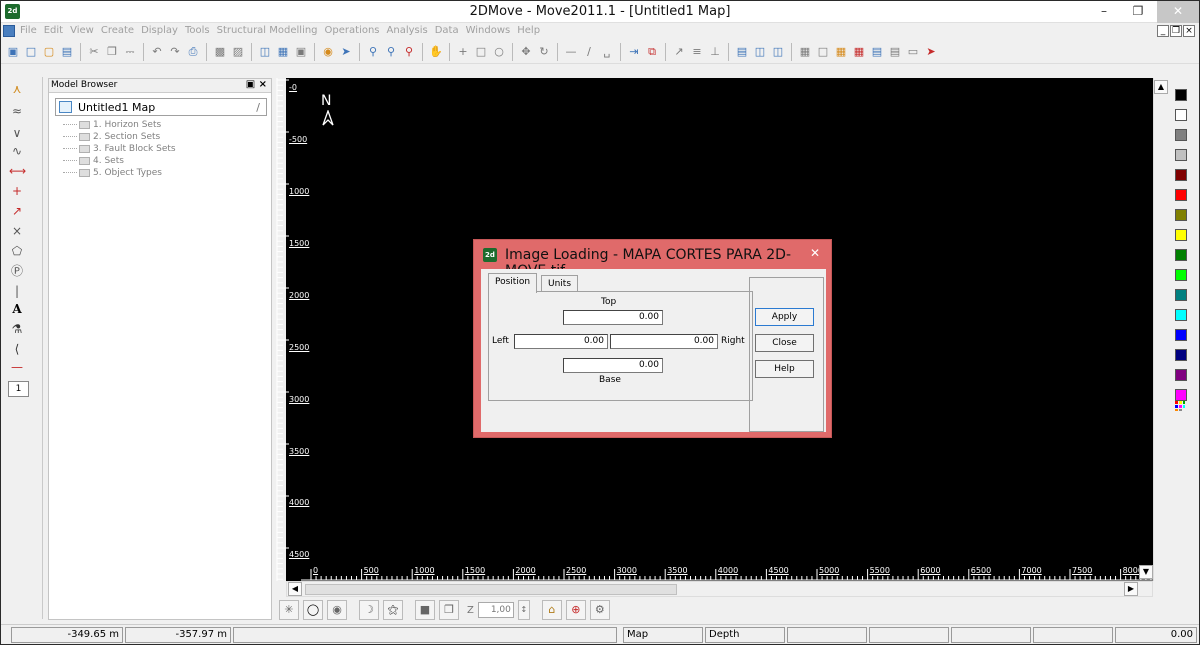 The height and width of the screenshot is (645, 1200). What do you see at coordinates (409, 52) in the screenshot?
I see `zoom-out-icon: ⚲` at bounding box center [409, 52].